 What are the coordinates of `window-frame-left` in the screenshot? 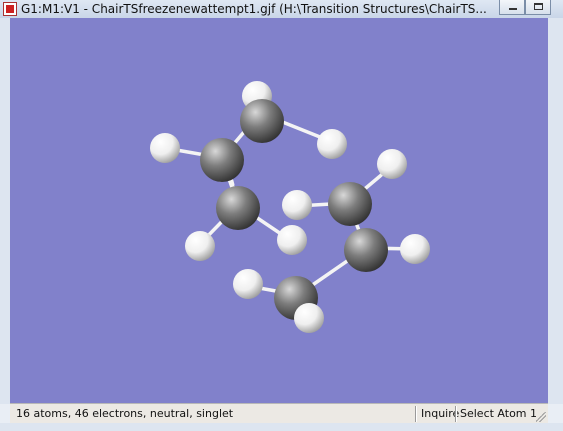 It's located at (5, 211).